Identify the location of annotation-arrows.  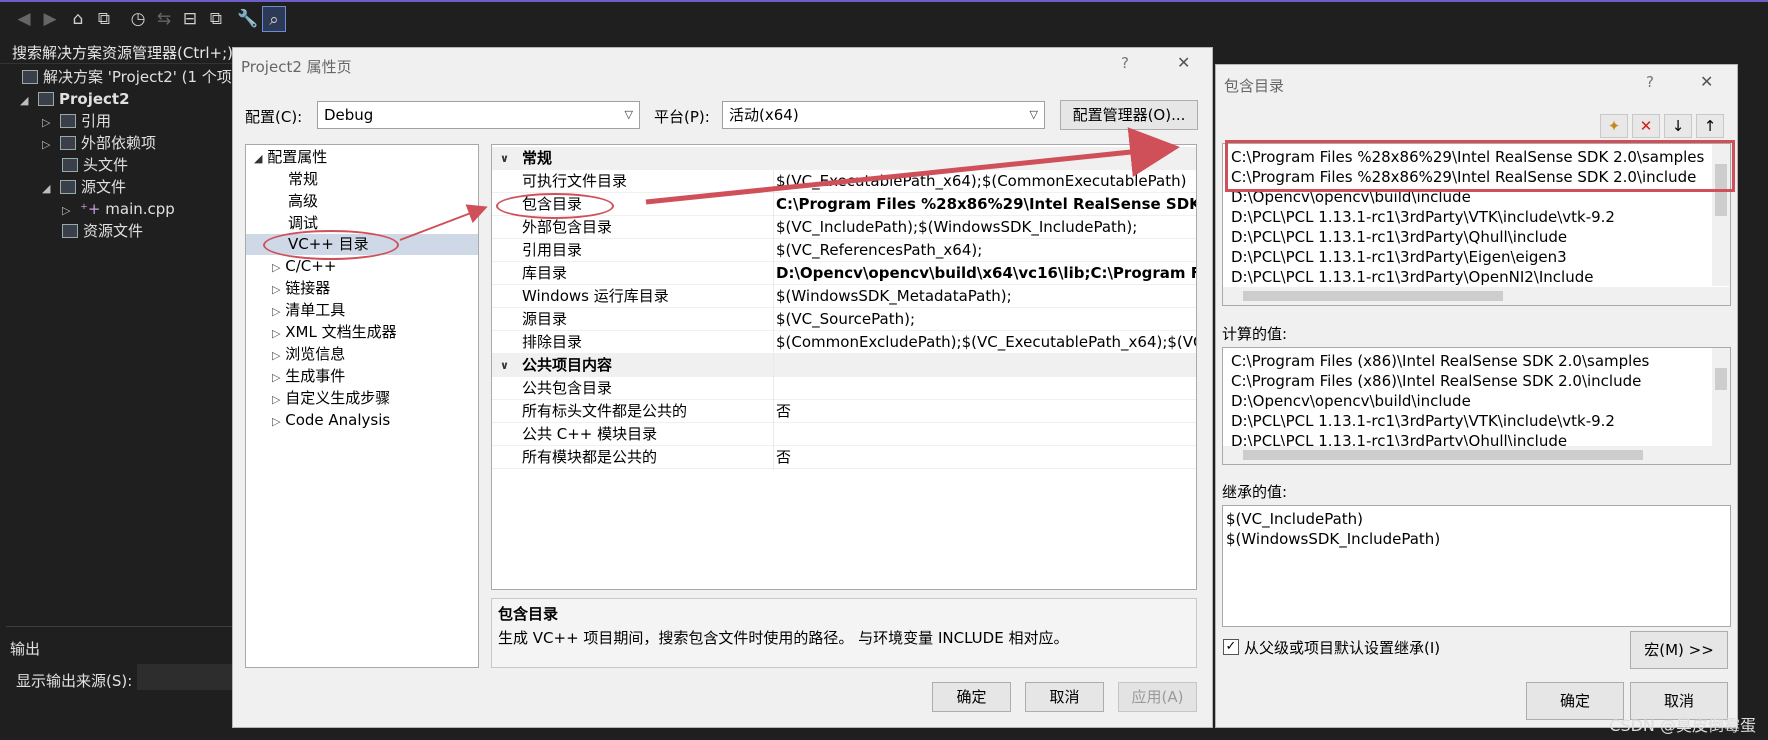
(789, 184).